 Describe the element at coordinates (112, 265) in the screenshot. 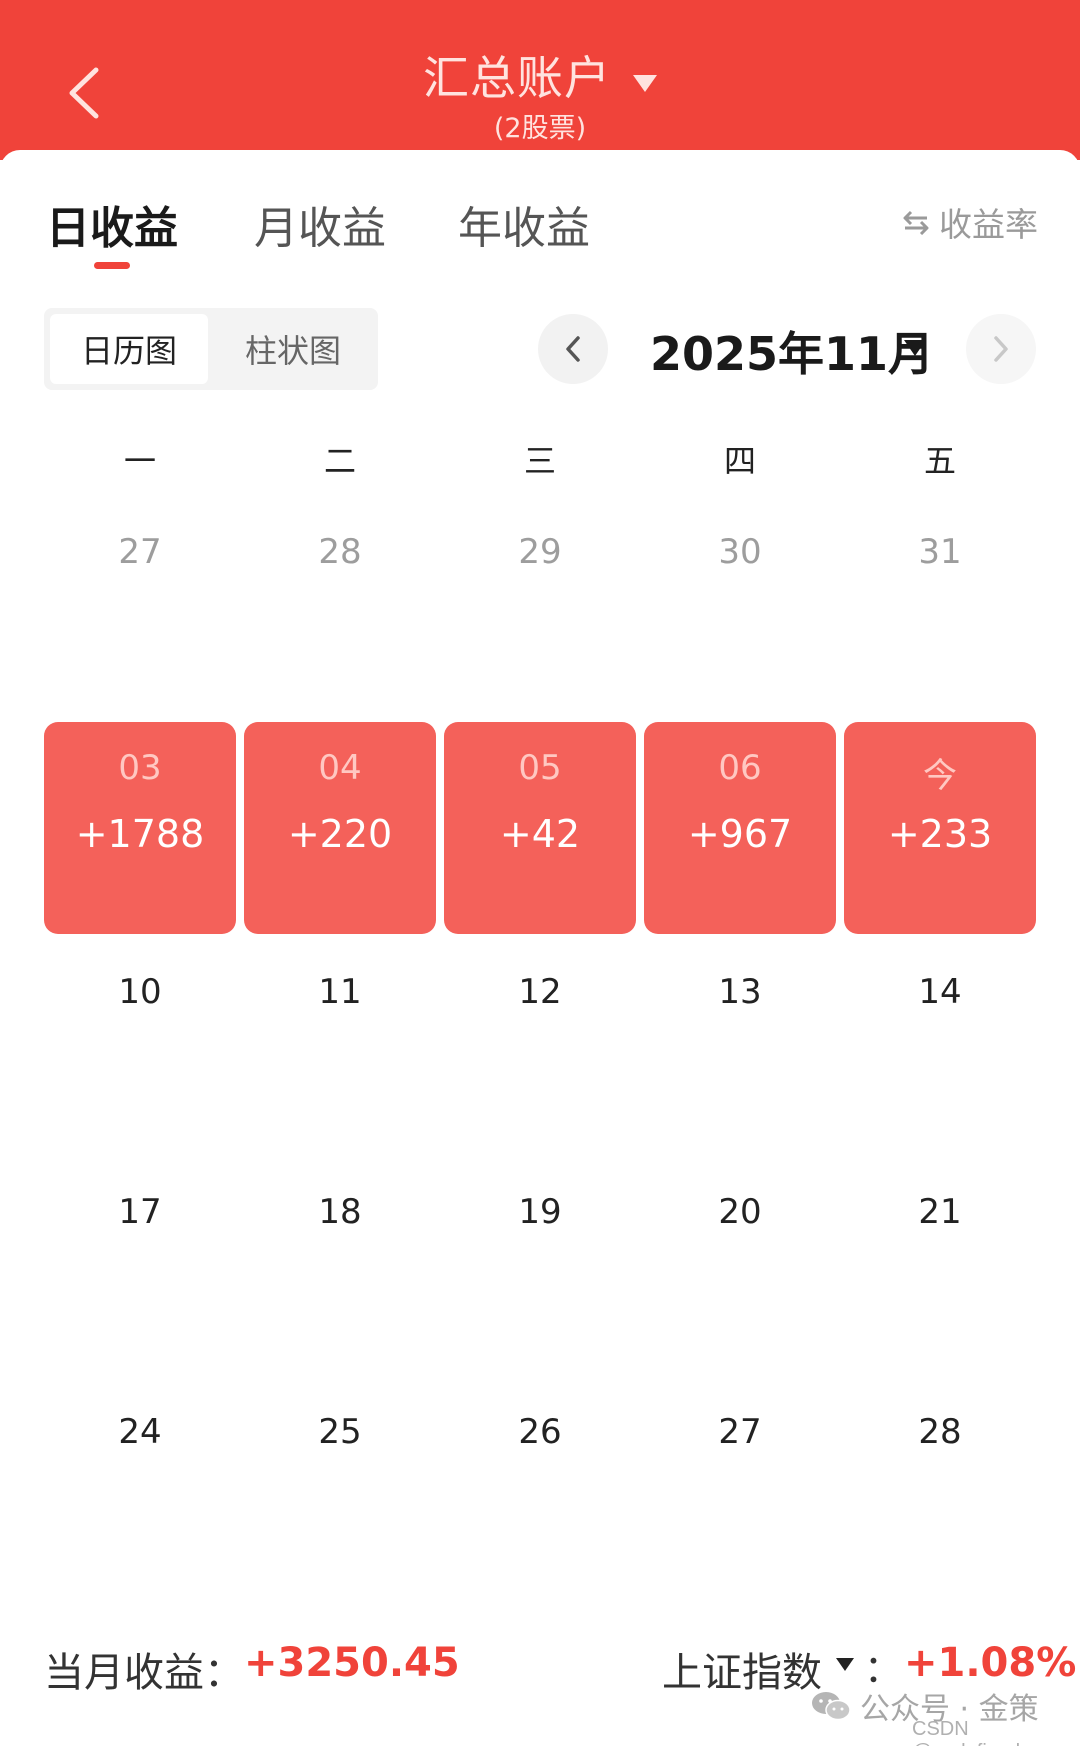

I see `active-tab-indicator` at that location.